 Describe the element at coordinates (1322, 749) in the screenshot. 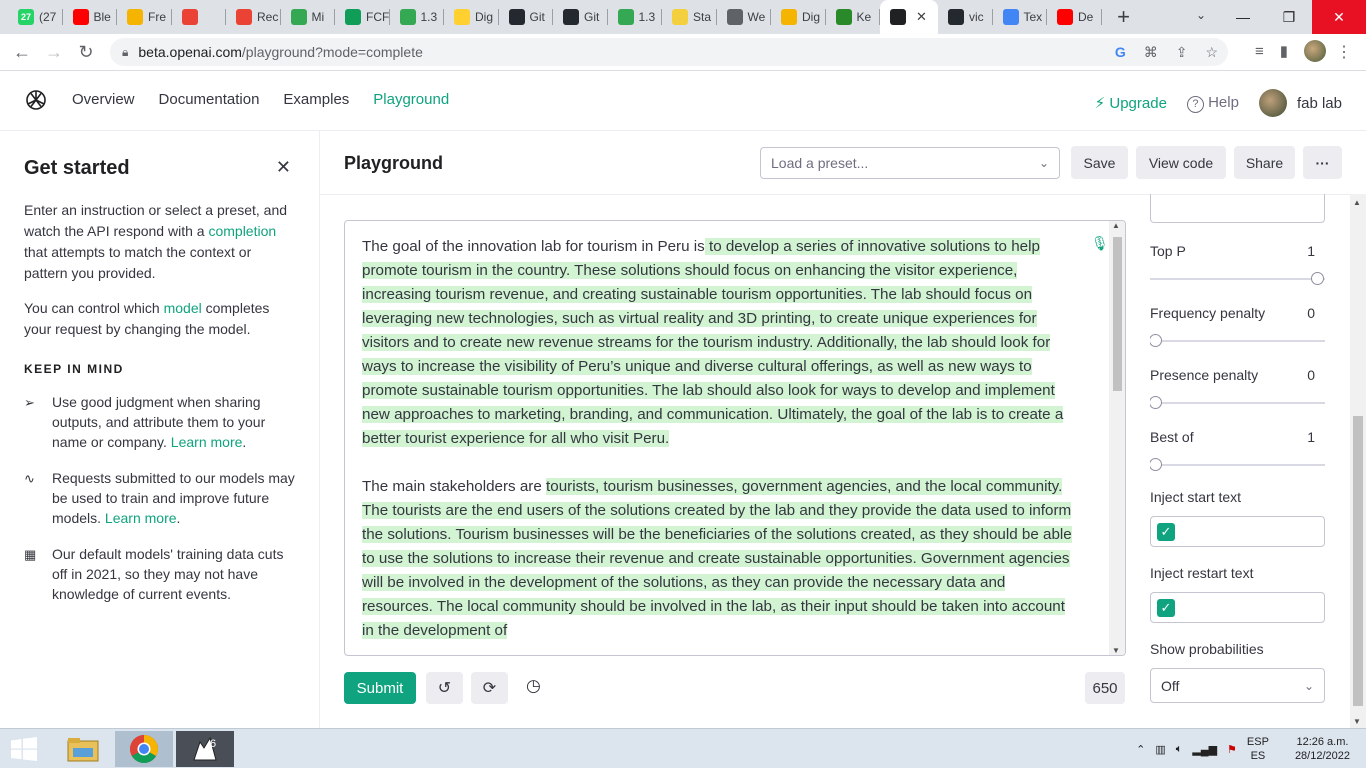

I see `clock: 12:26 a.m. 28/12/2022` at that location.